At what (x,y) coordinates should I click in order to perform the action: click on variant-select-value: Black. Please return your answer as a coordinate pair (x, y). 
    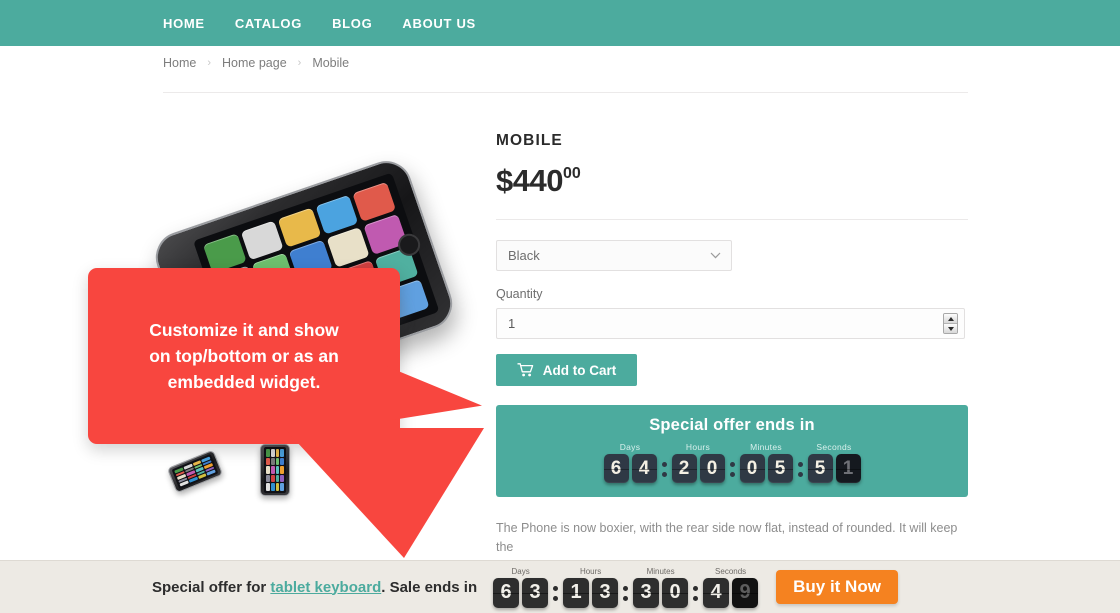
    Looking at the image, I should click on (524, 255).